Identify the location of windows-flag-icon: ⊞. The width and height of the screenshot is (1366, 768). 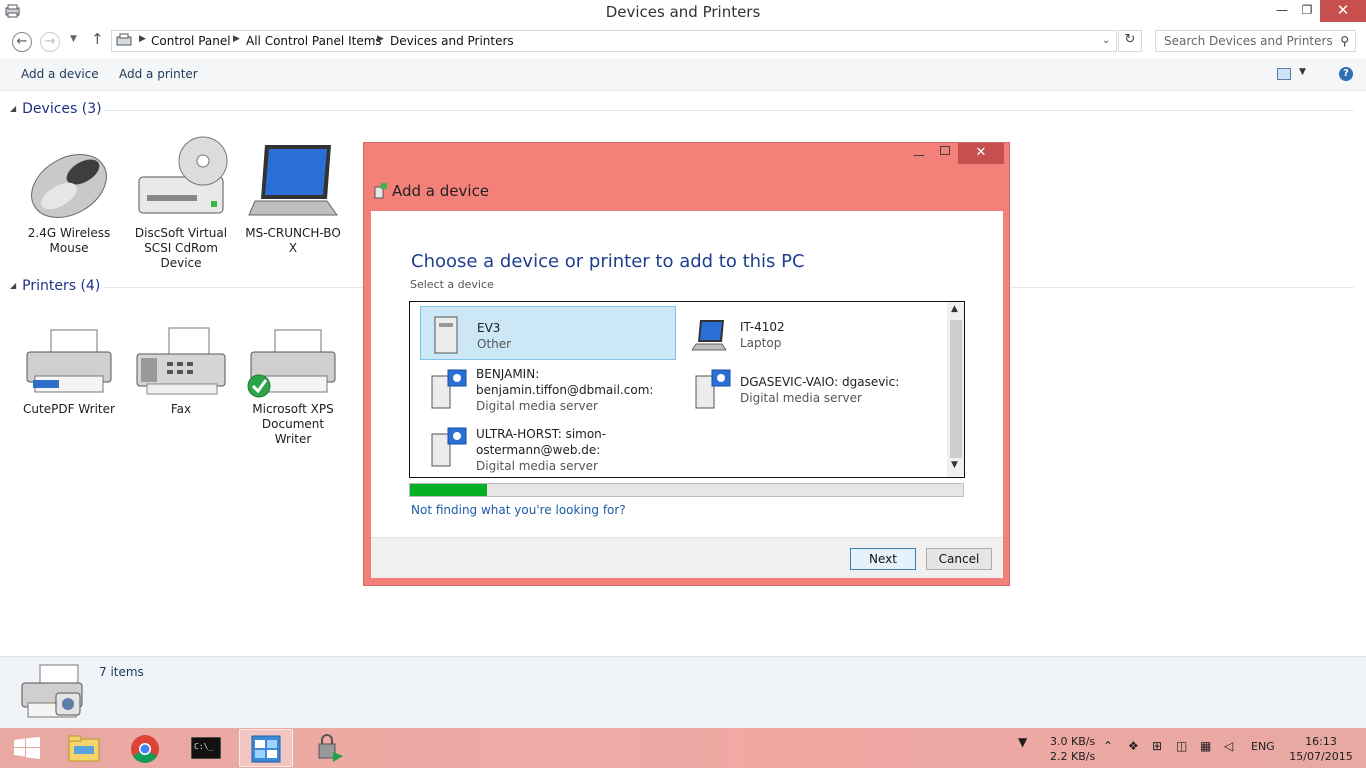
(1157, 746).